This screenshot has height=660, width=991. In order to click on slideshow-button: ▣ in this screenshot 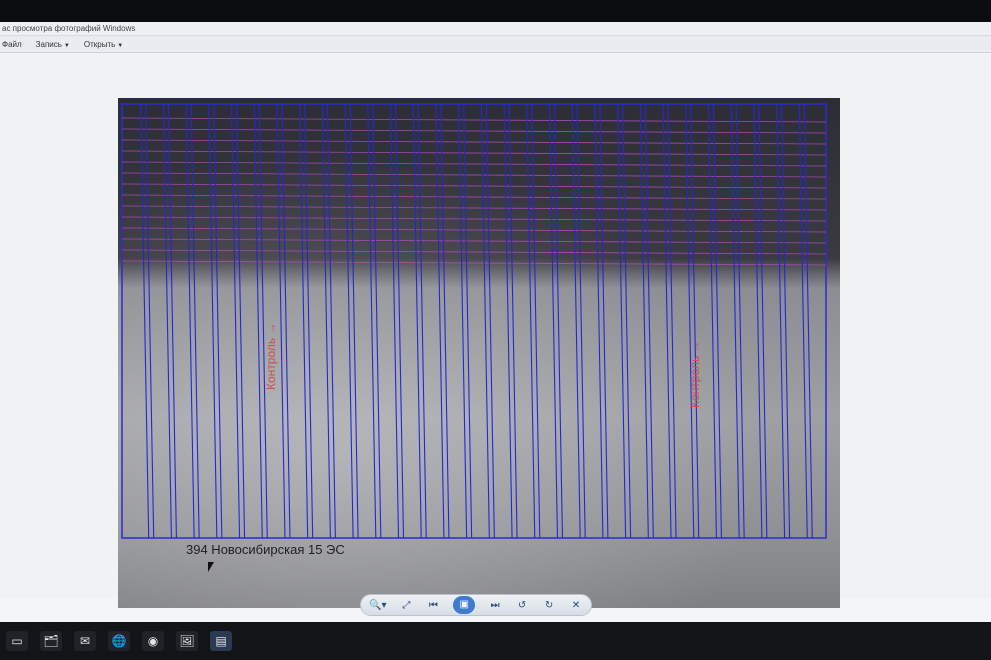, I will do `click(464, 605)`.